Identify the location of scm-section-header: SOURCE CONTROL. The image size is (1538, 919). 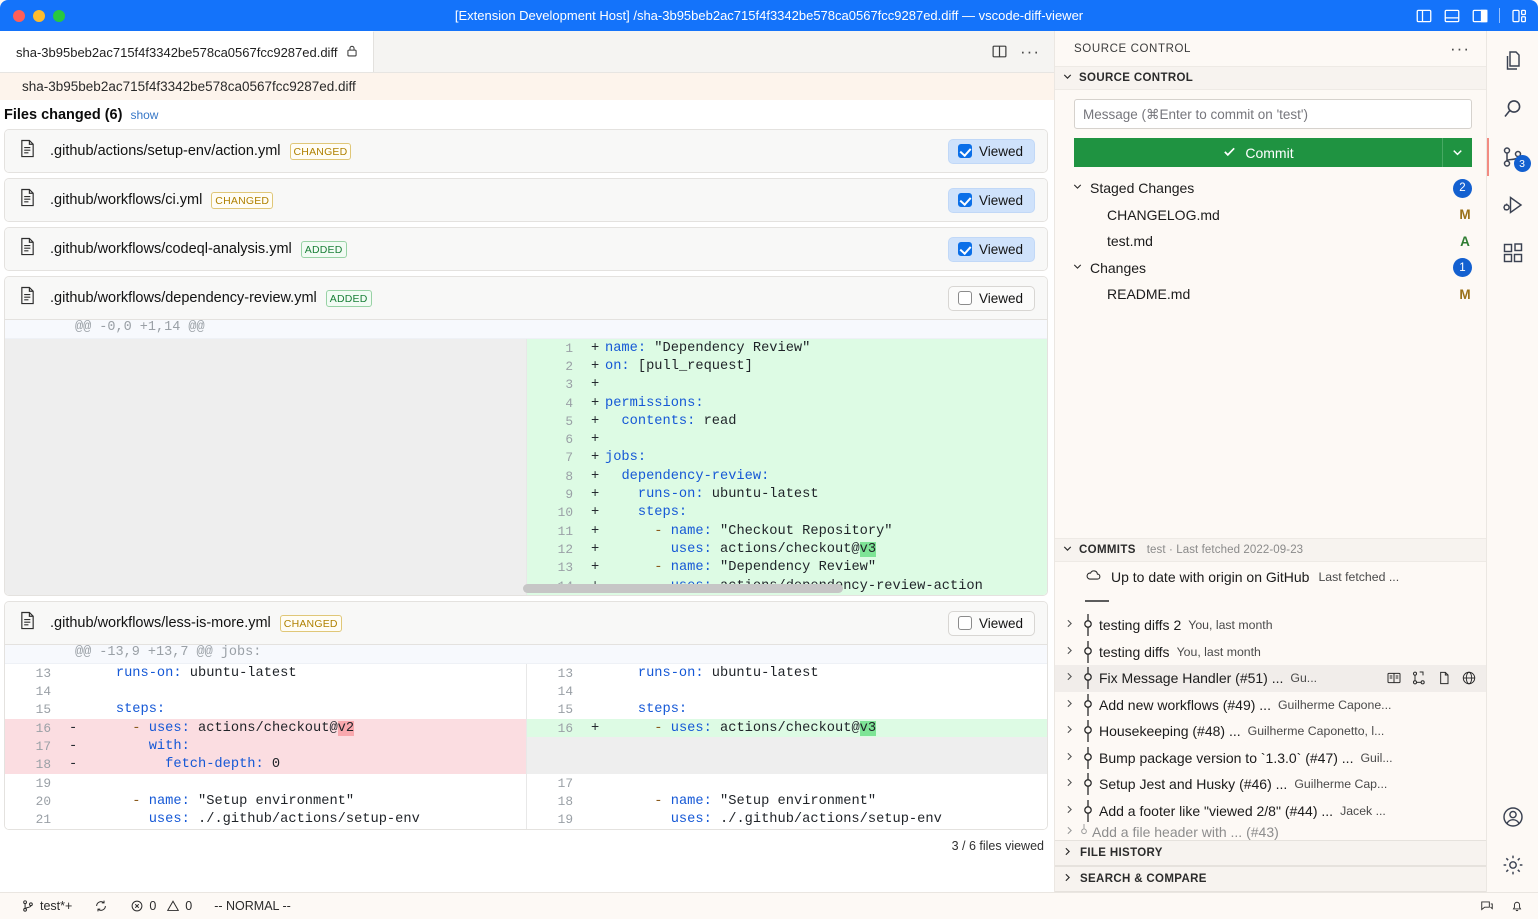
(1270, 78).